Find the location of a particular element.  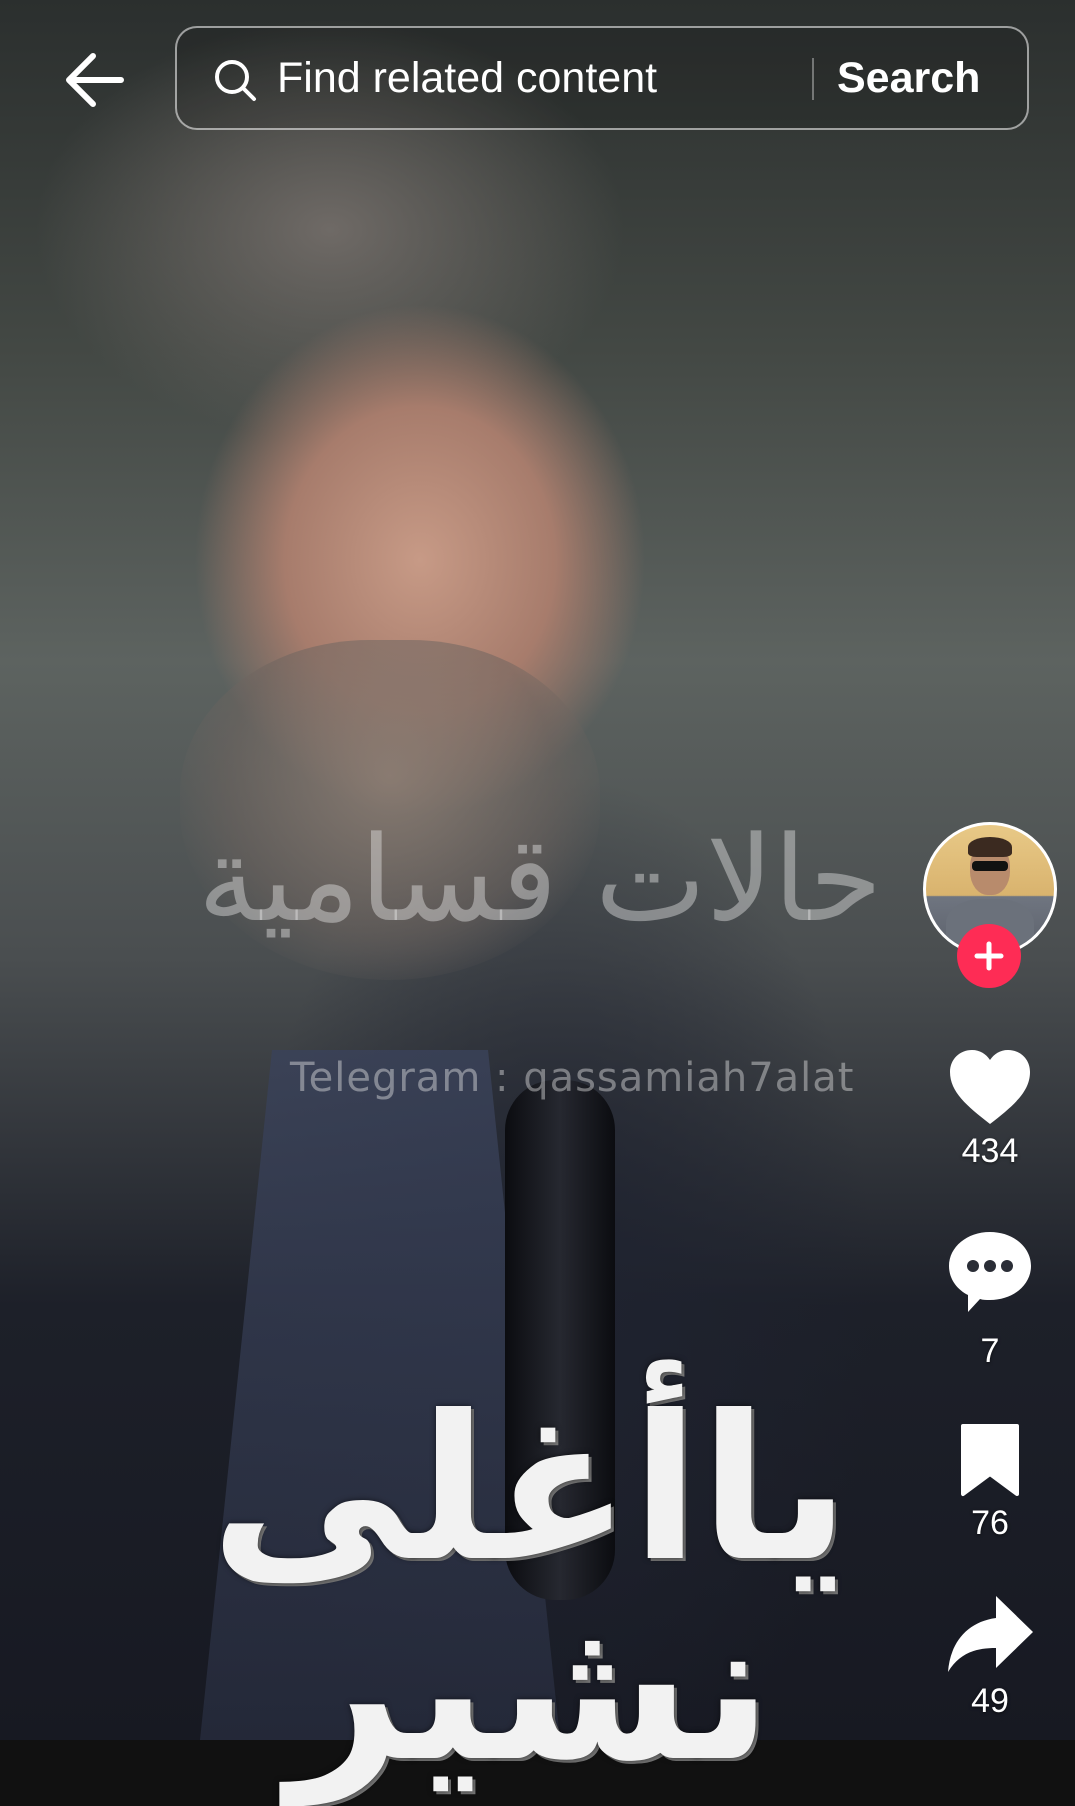

save-button: 76 is located at coordinates (990, 1482).